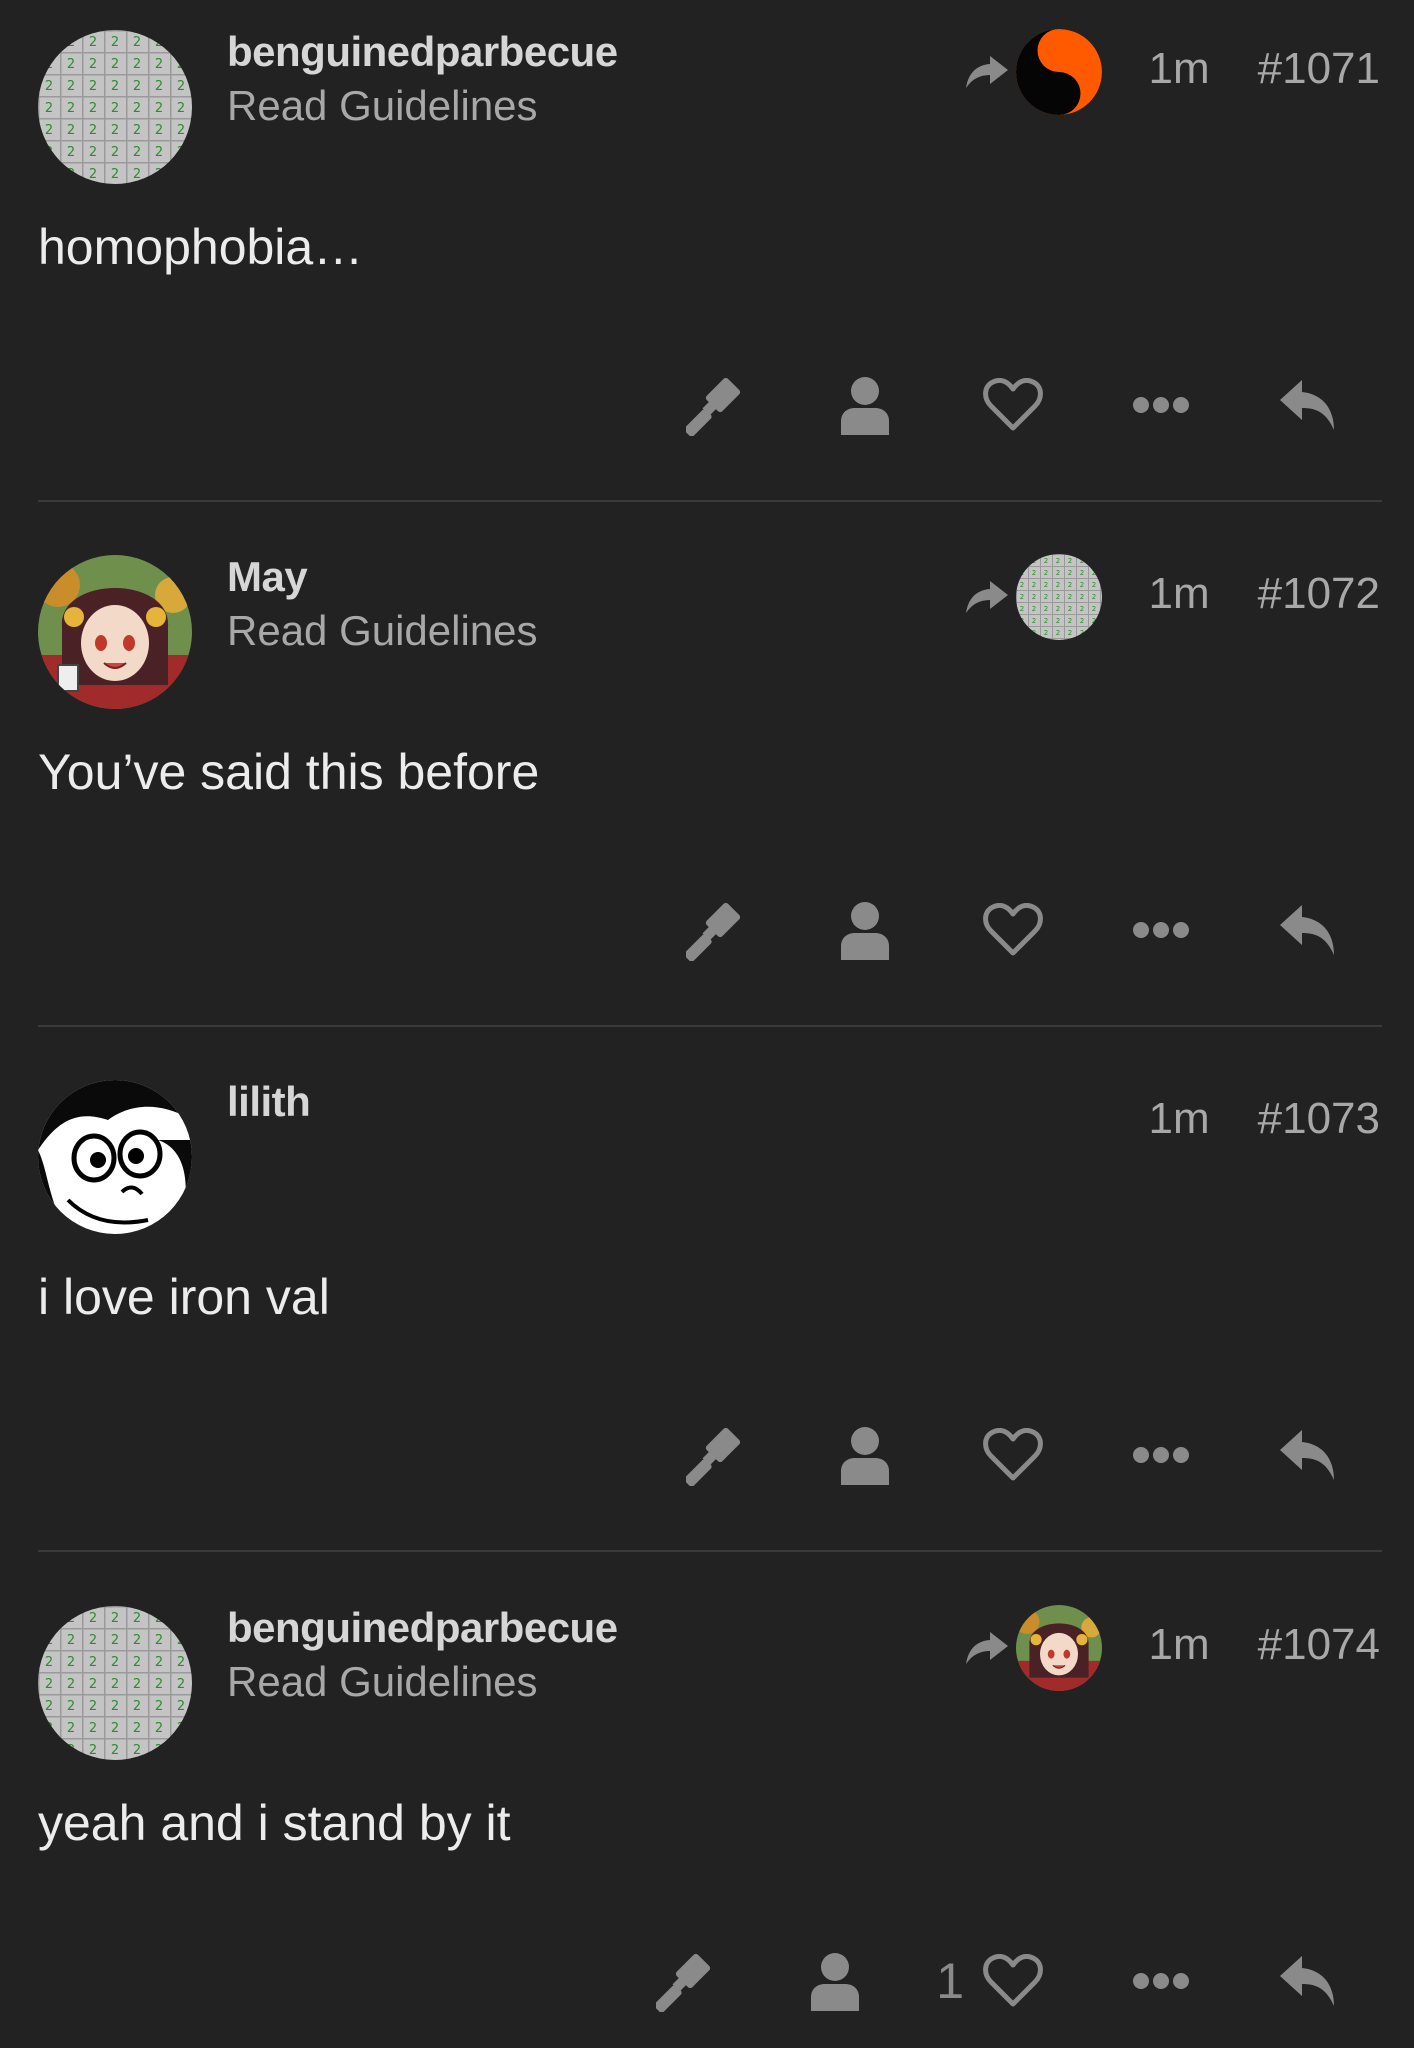 The height and width of the screenshot is (2048, 1414). I want to click on post-actions: 1, so click(998, 1981).